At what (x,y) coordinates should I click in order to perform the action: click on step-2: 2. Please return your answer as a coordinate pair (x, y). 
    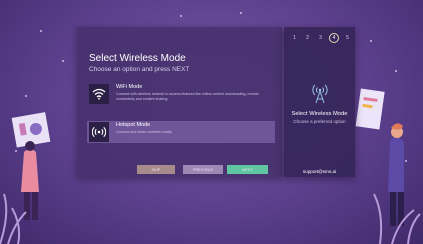
    Looking at the image, I should click on (307, 37).